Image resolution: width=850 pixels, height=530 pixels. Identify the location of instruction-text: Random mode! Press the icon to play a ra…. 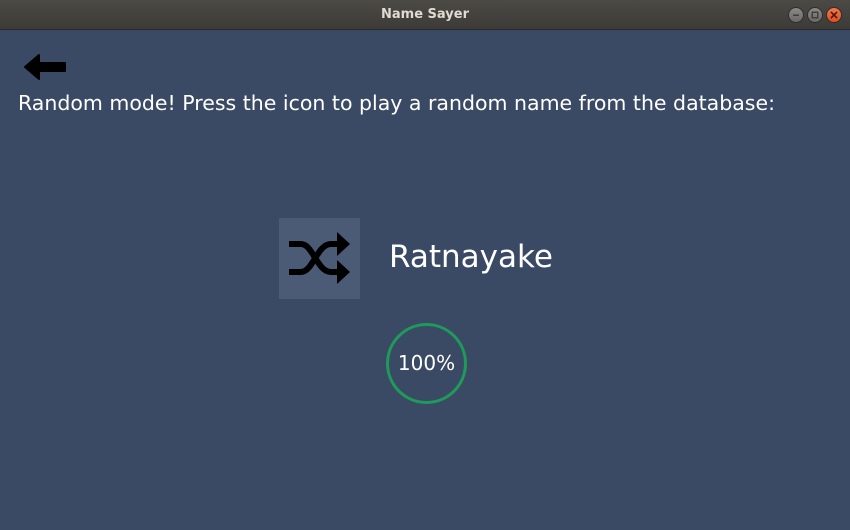
(397, 103).